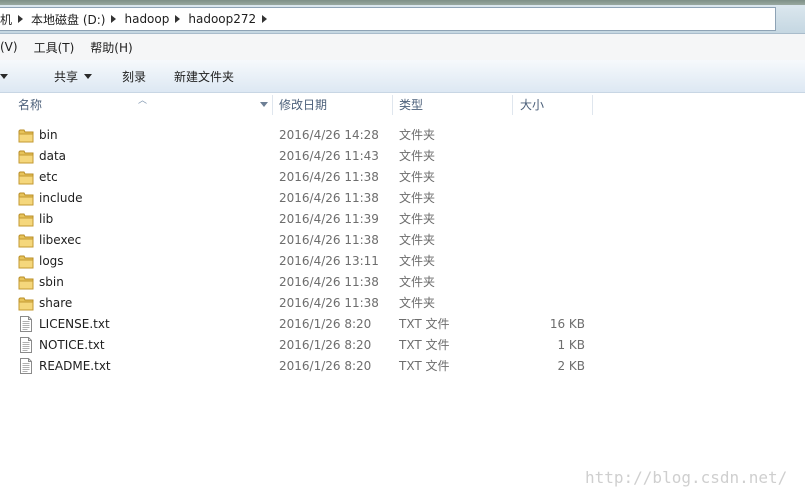 The height and width of the screenshot is (497, 805). Describe the element at coordinates (329, 156) in the screenshot. I see `file-date: 2016/4/26 11:43` at that location.